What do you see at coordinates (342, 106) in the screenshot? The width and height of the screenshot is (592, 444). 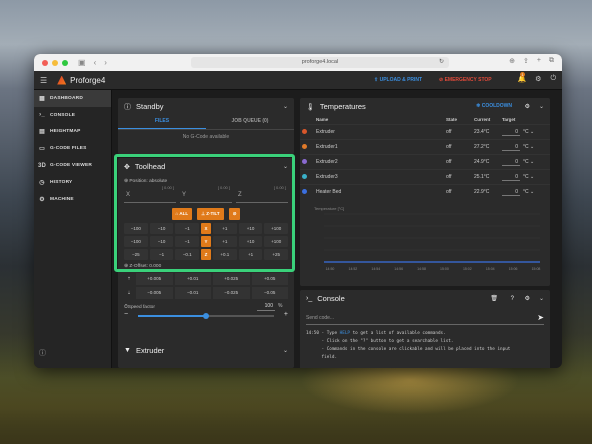 I see `temperatures-title: Temperatures` at bounding box center [342, 106].